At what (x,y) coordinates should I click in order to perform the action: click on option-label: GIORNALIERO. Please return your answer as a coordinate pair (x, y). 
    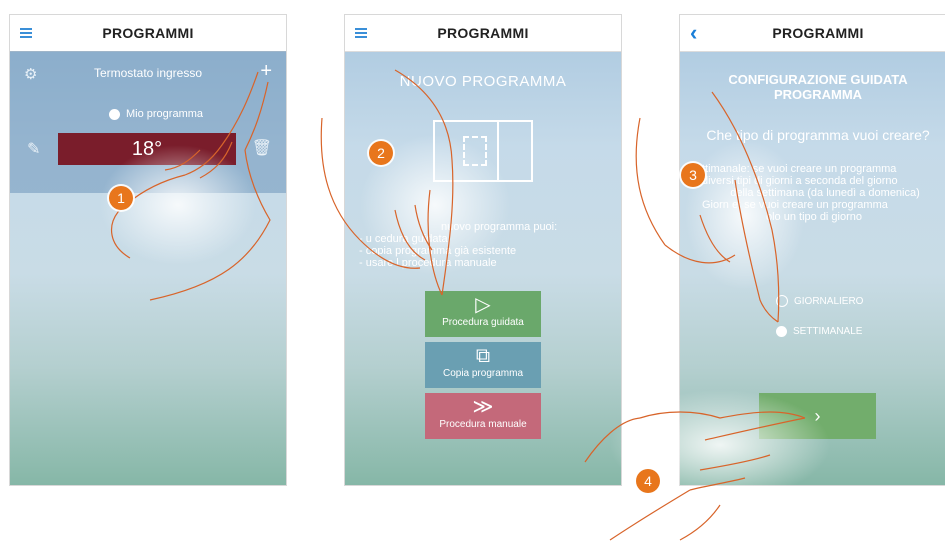
    Looking at the image, I should click on (829, 301).